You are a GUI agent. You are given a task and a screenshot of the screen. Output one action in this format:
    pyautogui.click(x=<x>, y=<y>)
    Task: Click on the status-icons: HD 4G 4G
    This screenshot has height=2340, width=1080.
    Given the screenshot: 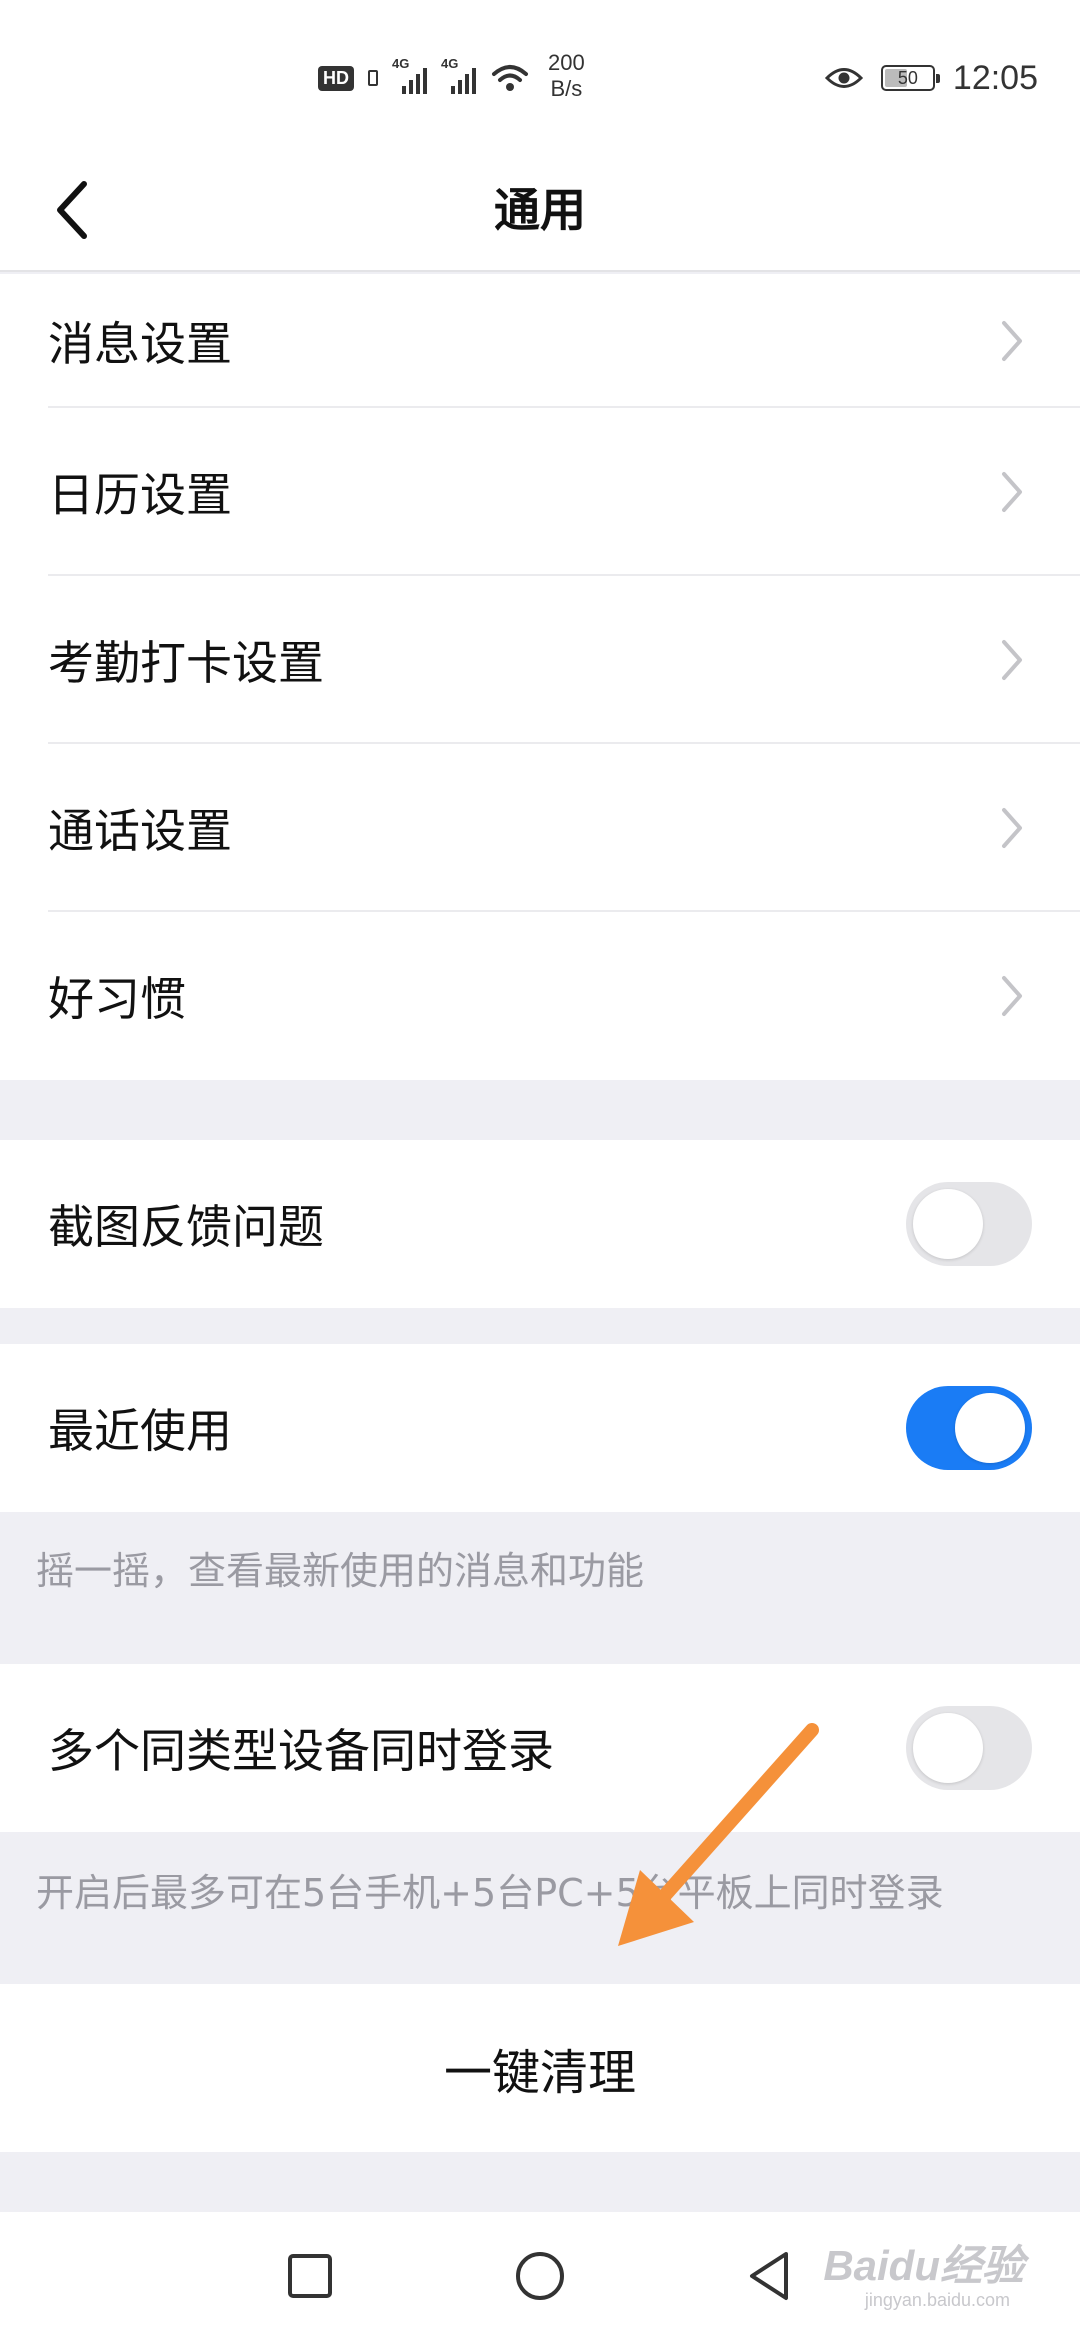 What is the action you would take?
    pyautogui.click(x=424, y=77)
    